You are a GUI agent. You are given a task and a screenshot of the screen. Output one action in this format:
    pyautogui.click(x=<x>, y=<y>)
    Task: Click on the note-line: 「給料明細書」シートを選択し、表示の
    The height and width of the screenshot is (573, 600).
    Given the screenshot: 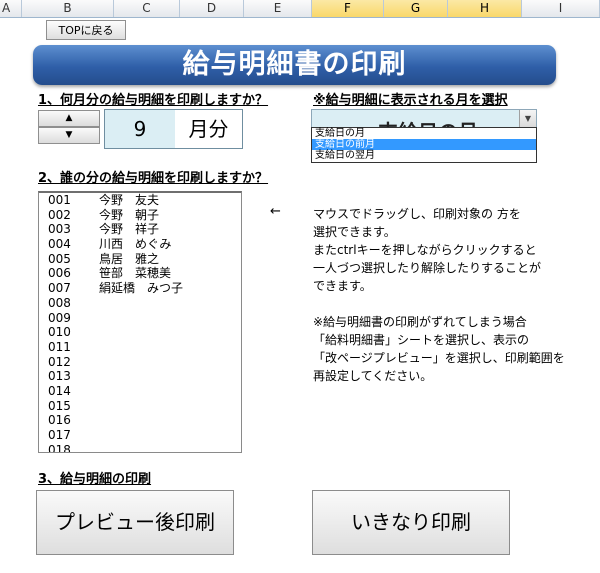 What is the action you would take?
    pyautogui.click(x=421, y=340)
    